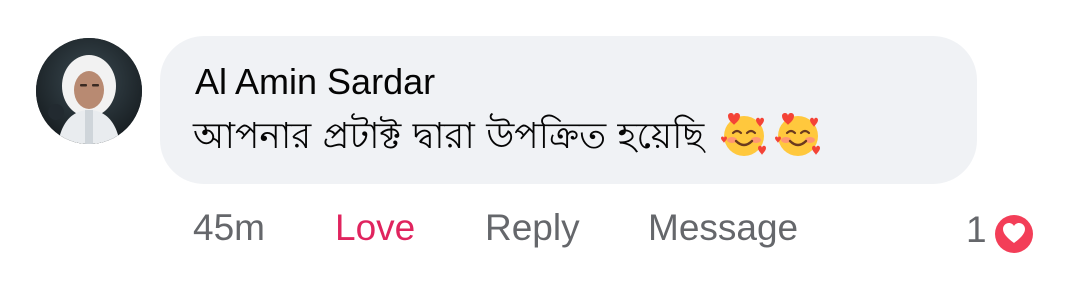  I want to click on comment-text-line: আপনার প্রটাক্ট দ্বারা উপক্রিত হয়েছি, so click(508, 138).